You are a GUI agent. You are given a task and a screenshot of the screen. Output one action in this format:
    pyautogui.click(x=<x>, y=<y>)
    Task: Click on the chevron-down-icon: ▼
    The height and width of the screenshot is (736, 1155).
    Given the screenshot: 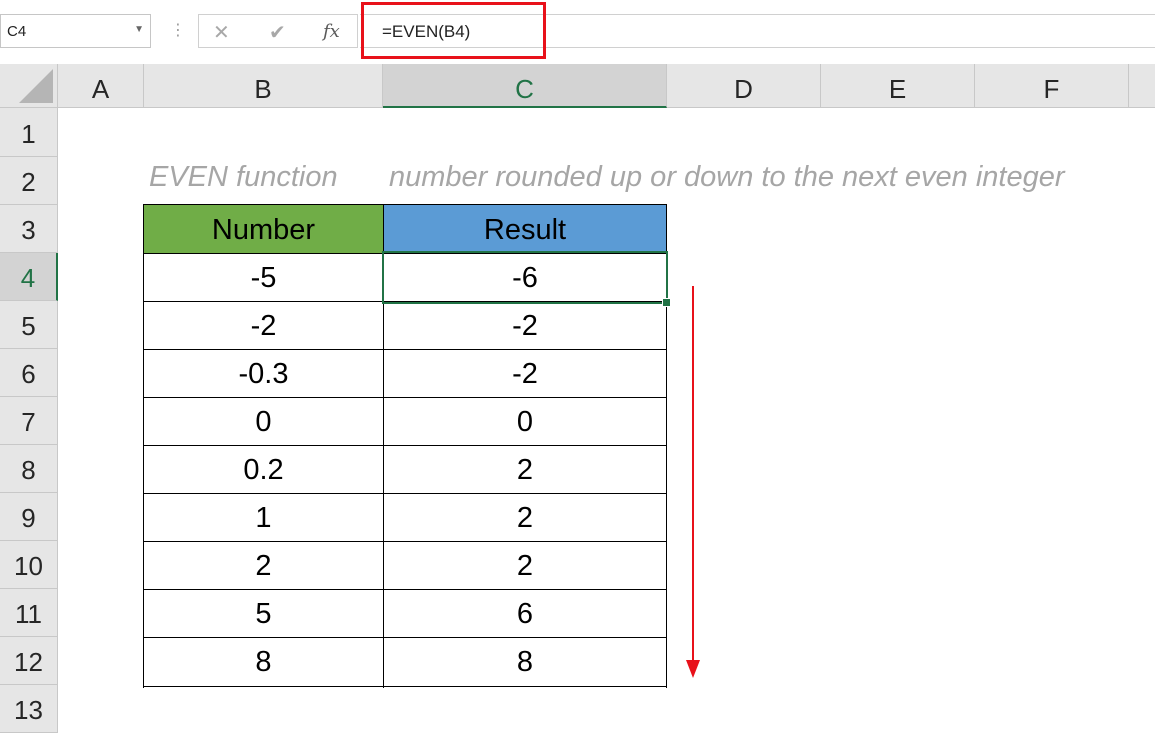 What is the action you would take?
    pyautogui.click(x=139, y=29)
    